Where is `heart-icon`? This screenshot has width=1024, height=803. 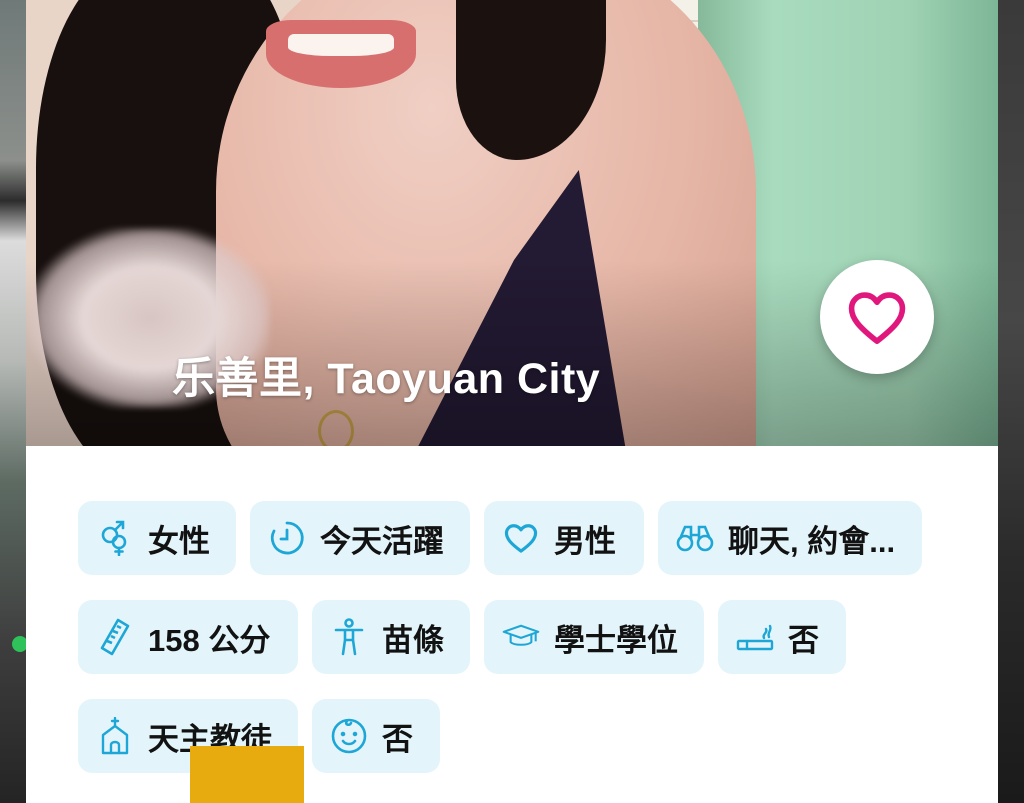
heart-icon is located at coordinates (521, 538).